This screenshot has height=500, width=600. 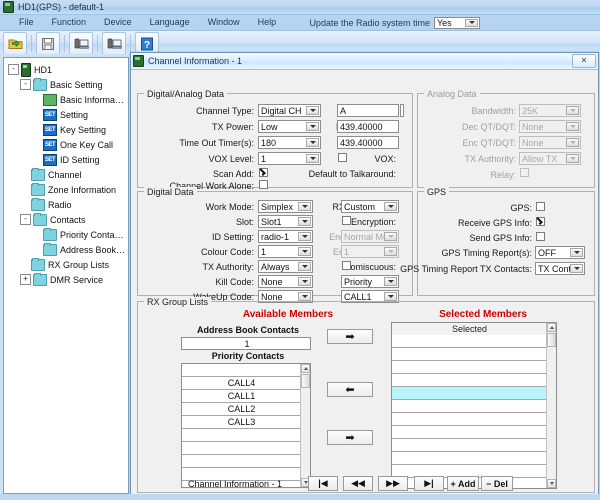 What do you see at coordinates (551, 405) in the screenshot?
I see `selected-members-scrollbar` at bounding box center [551, 405].